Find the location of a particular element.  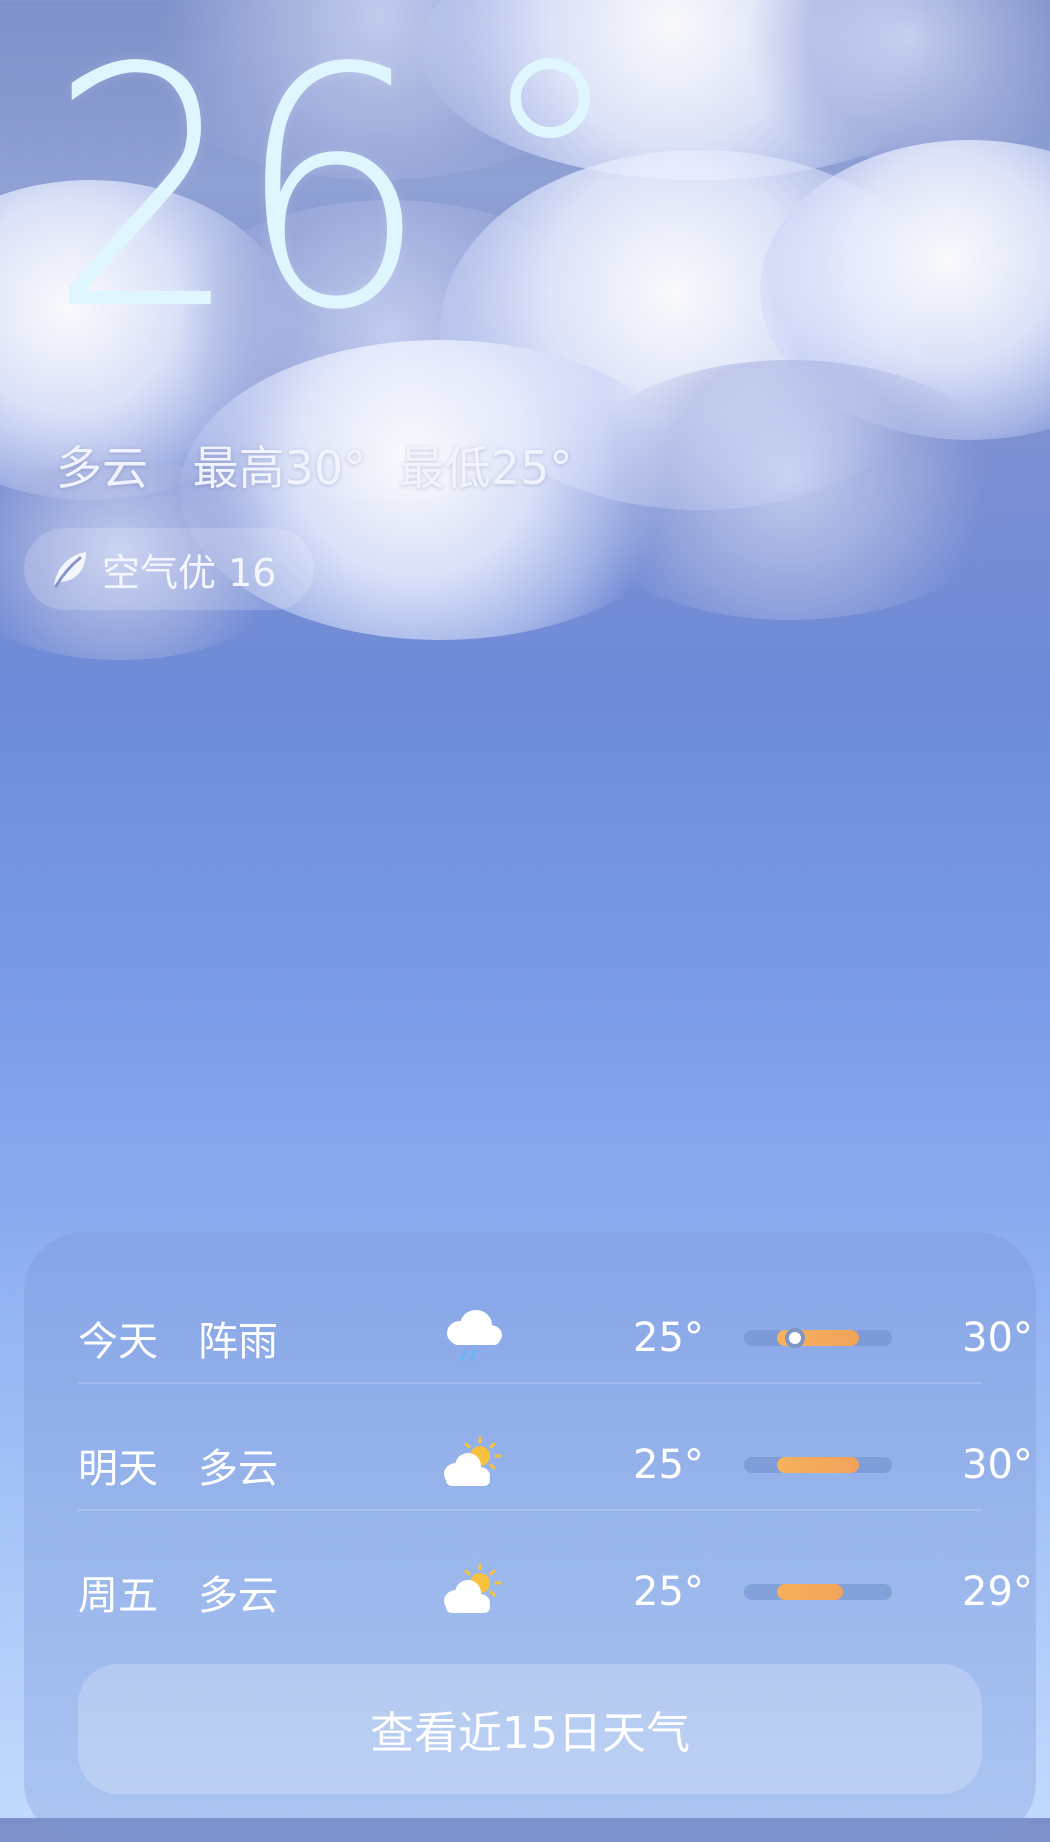

today-high: 最高30° is located at coordinates (279, 468).